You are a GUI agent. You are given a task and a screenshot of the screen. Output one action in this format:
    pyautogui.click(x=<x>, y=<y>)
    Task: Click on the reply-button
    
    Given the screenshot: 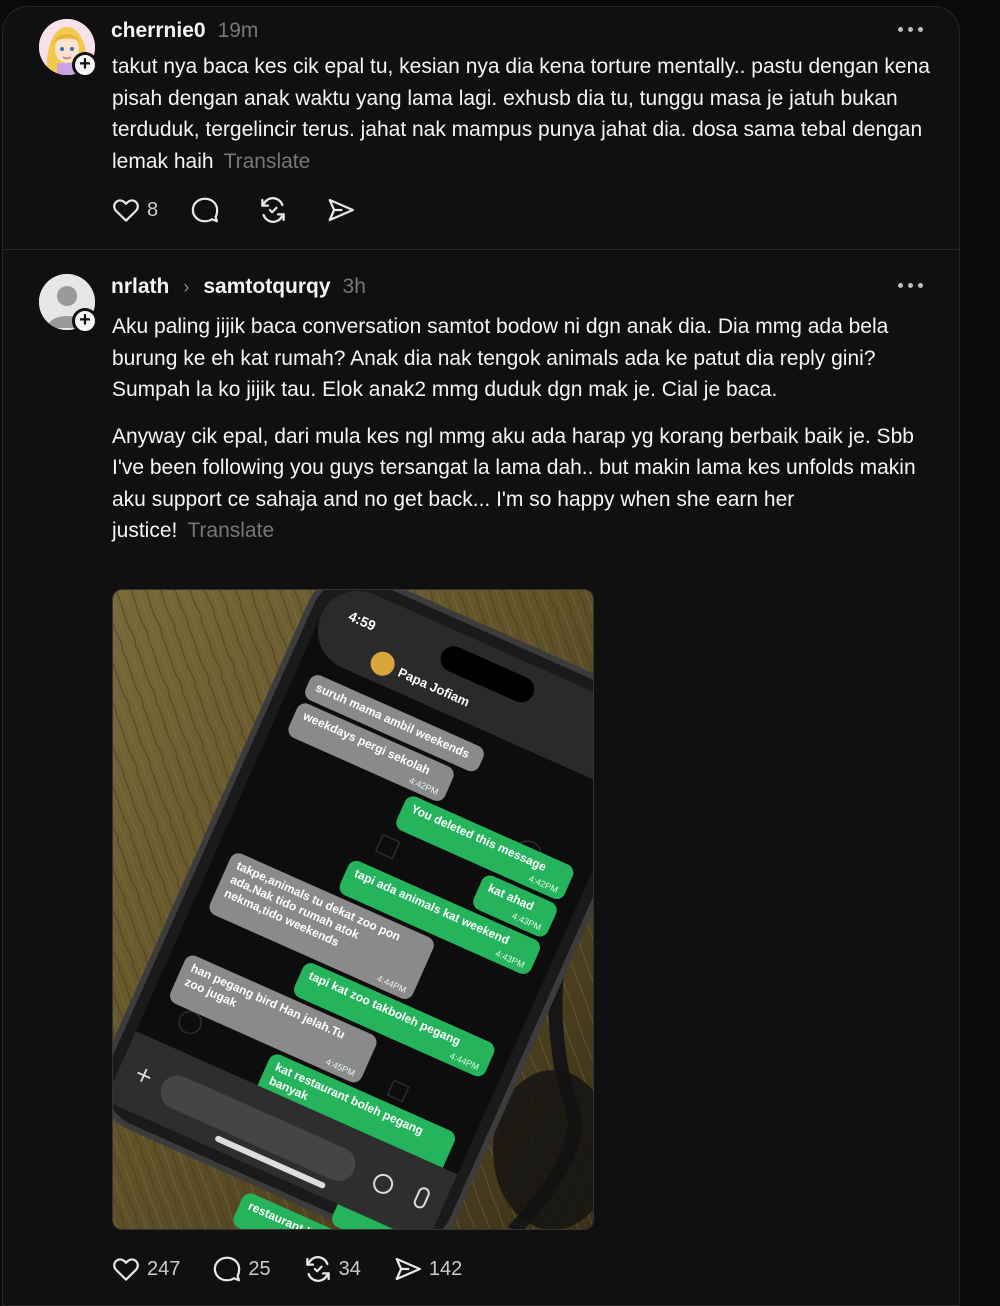 What is the action you would take?
    pyautogui.click(x=208, y=210)
    